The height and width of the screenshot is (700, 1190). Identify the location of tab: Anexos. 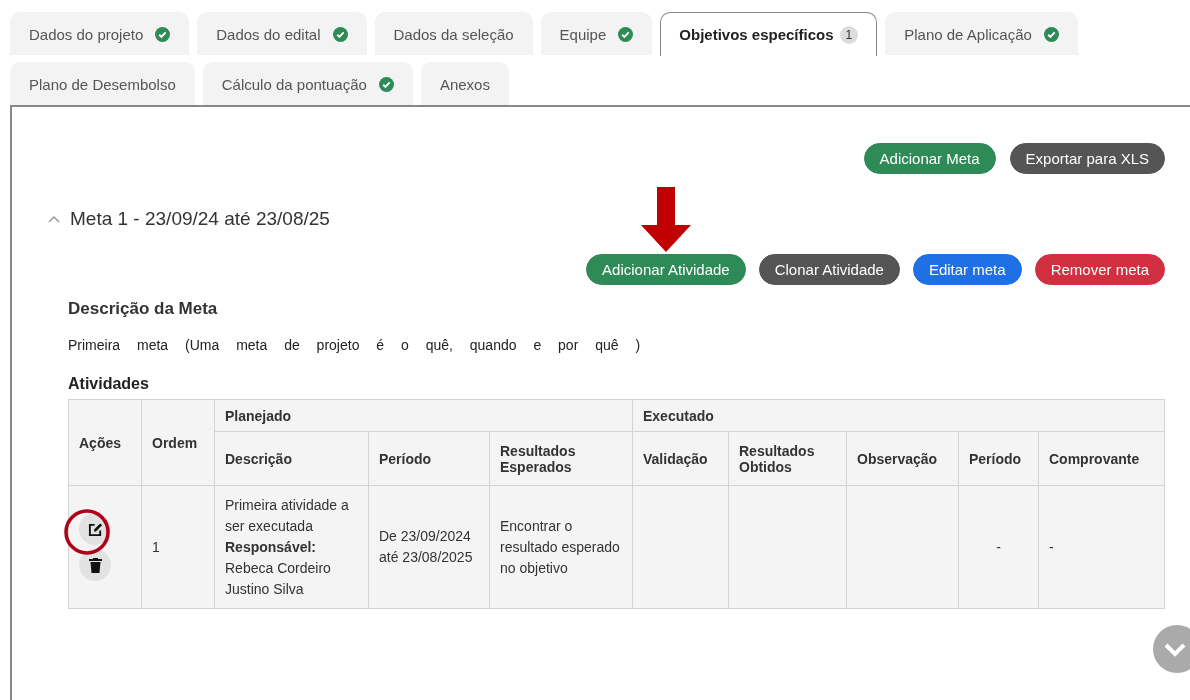
(464, 83).